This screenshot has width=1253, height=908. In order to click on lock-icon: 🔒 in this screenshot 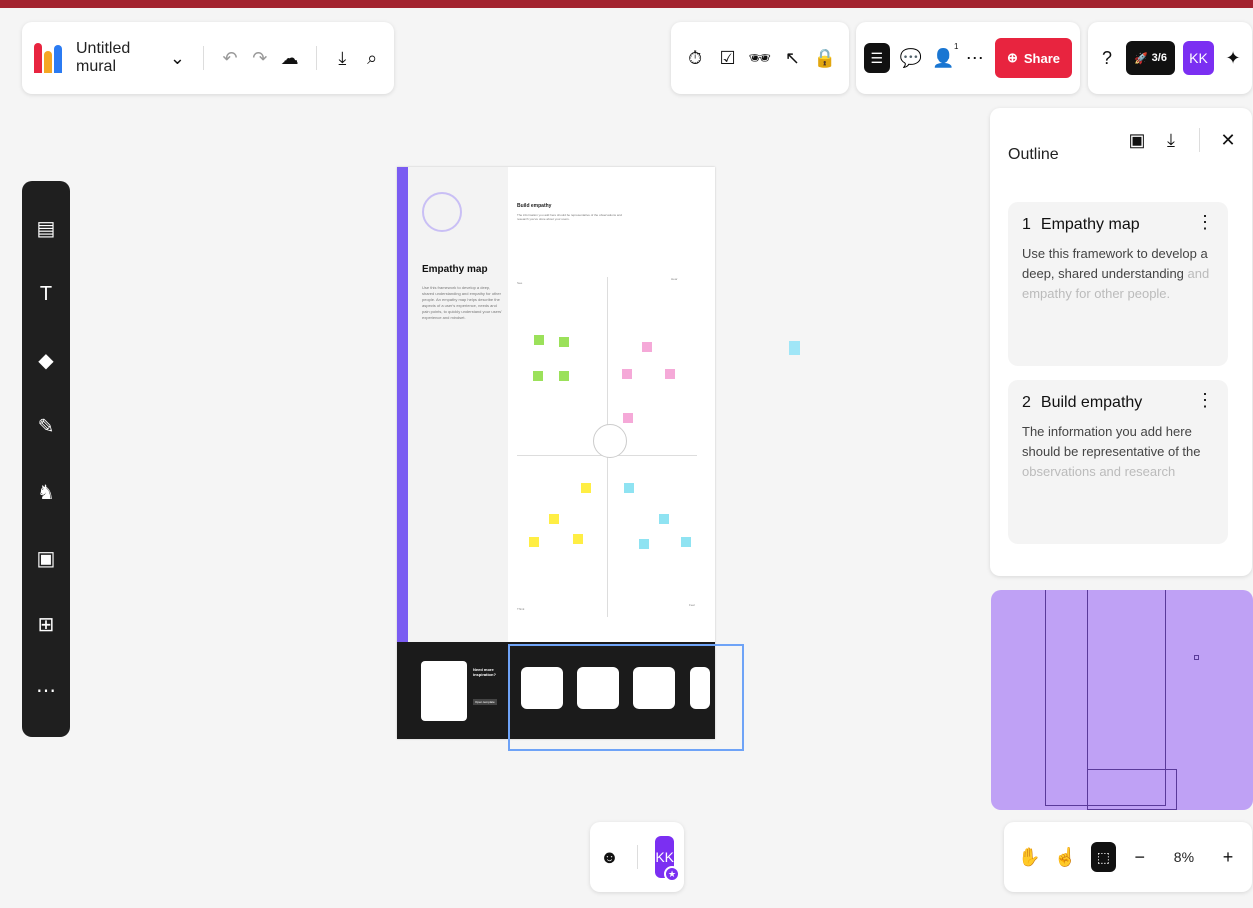, I will do `click(825, 58)`.